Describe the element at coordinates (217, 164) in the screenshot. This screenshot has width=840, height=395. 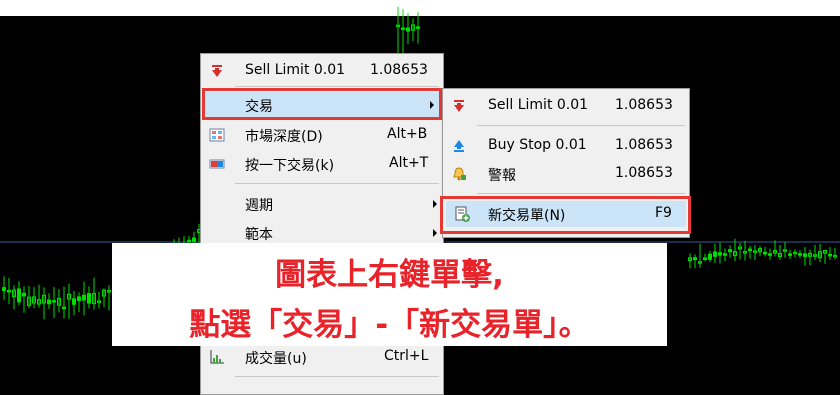
I see `one-click-trading-icon` at that location.